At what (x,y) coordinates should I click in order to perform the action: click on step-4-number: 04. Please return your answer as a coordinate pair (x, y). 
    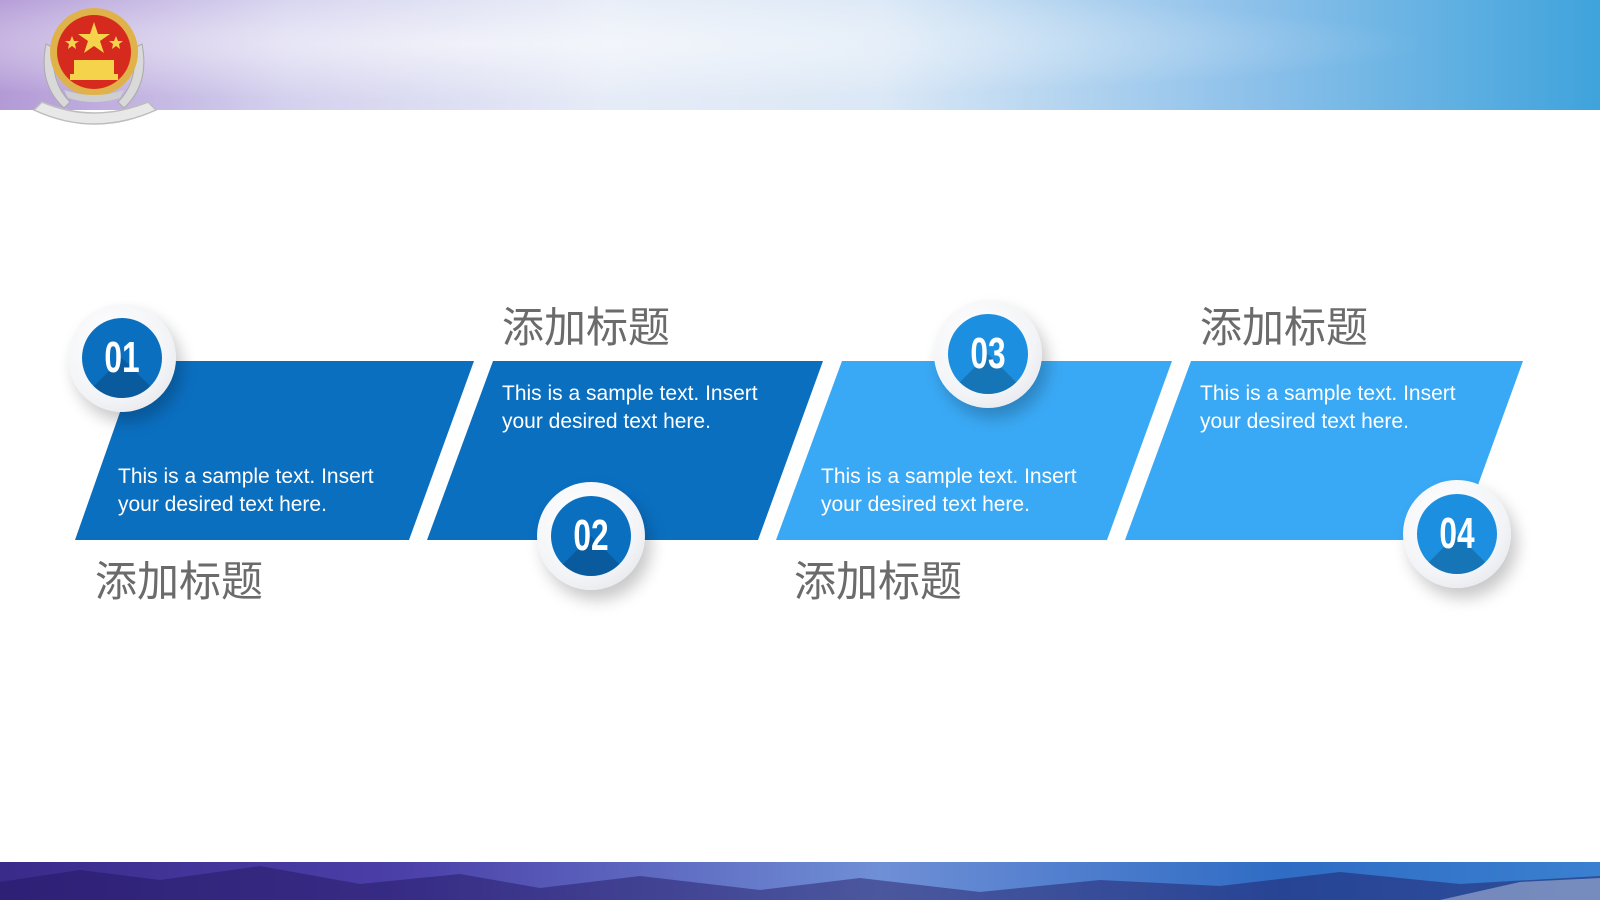
    Looking at the image, I should click on (1457, 533).